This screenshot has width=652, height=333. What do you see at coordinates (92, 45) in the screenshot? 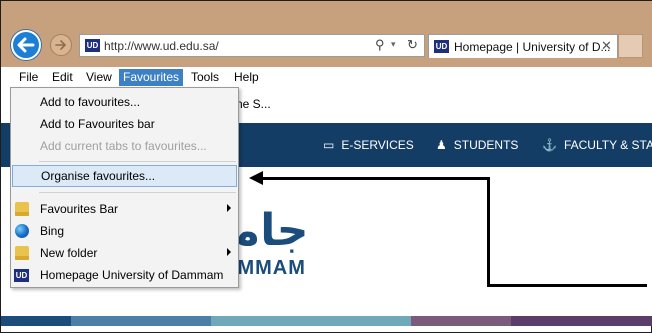
I see `site-favicon-icon: UD` at bounding box center [92, 45].